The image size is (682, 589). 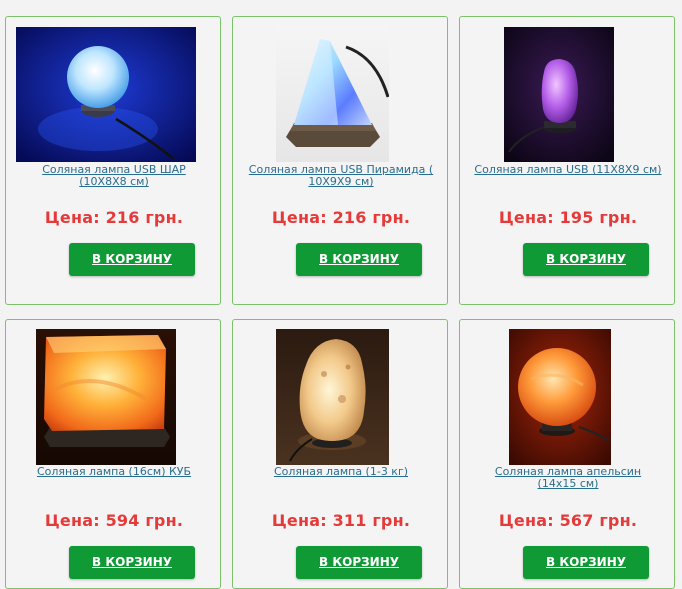 I want to click on product-title-link: Соляная лампа USB Пирамида ( 10Х9Х9 см), so click(x=341, y=176).